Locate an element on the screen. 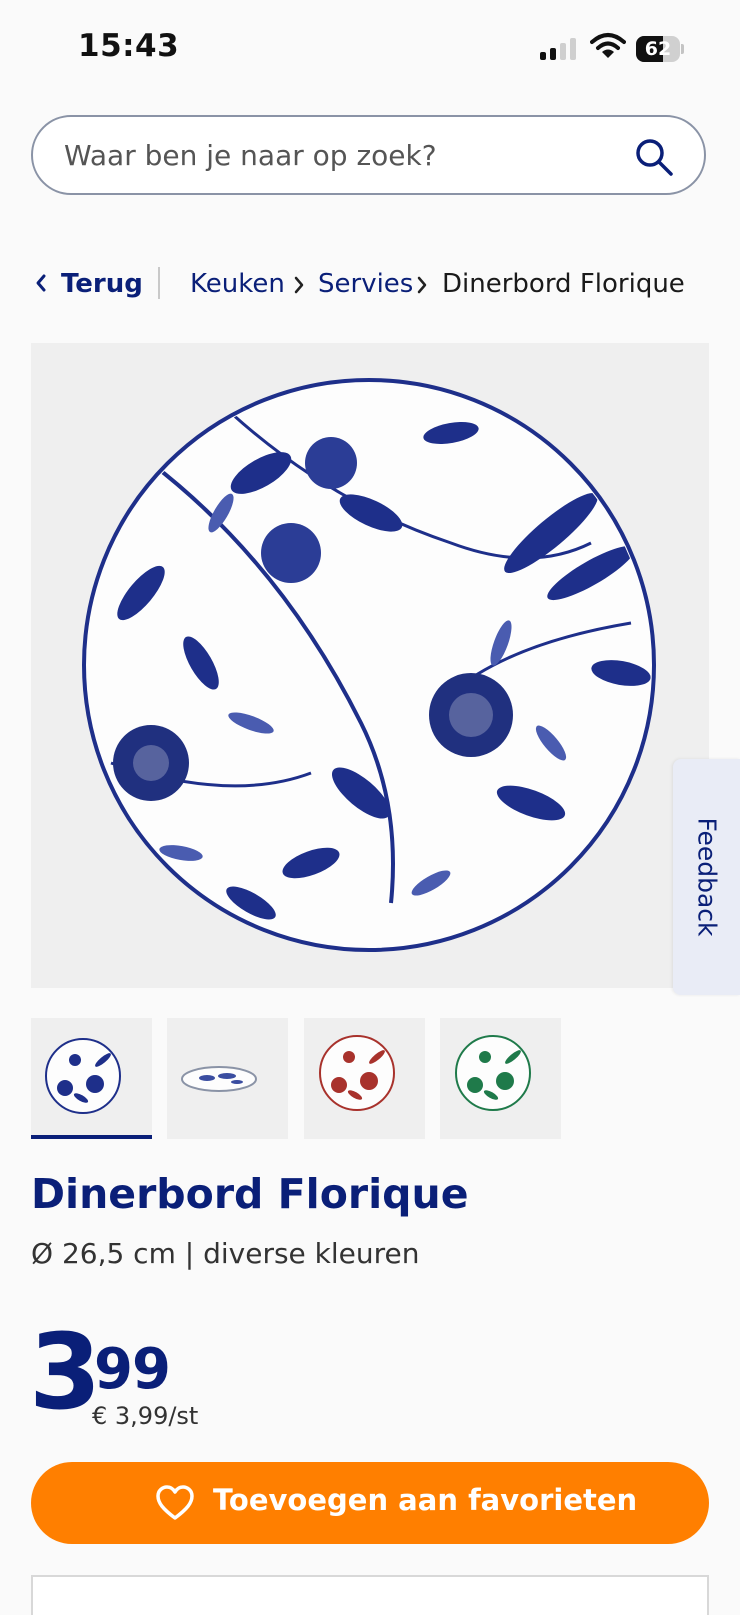  breadcrumb-divider is located at coordinates (159, 283).